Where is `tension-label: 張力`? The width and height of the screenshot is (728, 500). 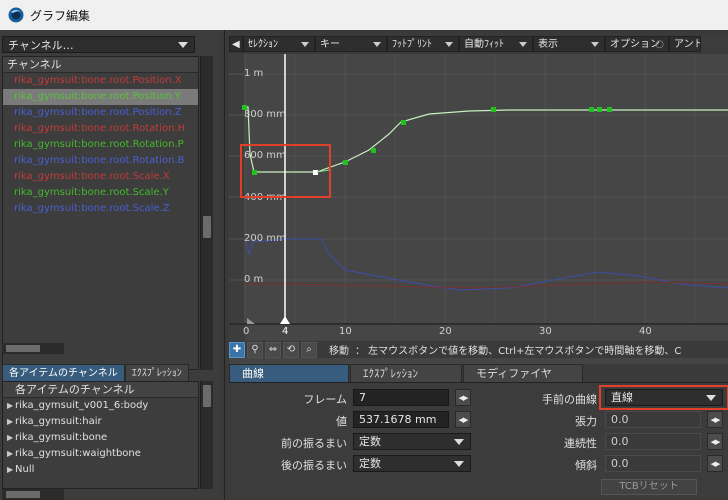
tension-label: 張力 is located at coordinates (586, 421).